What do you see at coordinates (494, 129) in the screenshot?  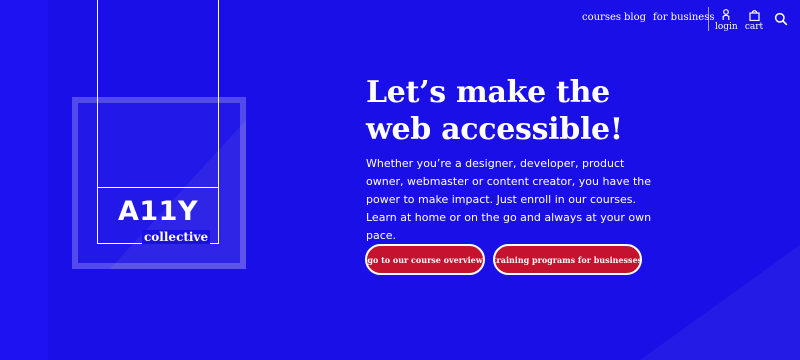 I see `hero-title-line-2: web accessible!` at bounding box center [494, 129].